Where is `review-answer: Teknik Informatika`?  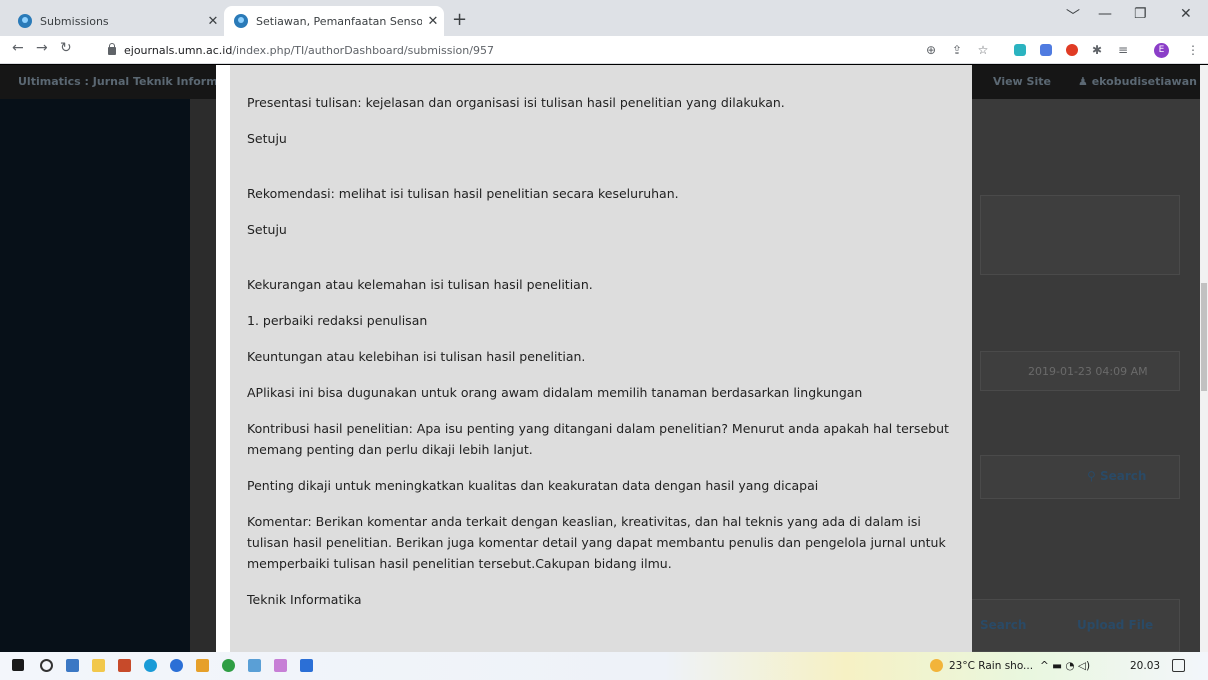
review-answer: Teknik Informatika is located at coordinates (304, 599).